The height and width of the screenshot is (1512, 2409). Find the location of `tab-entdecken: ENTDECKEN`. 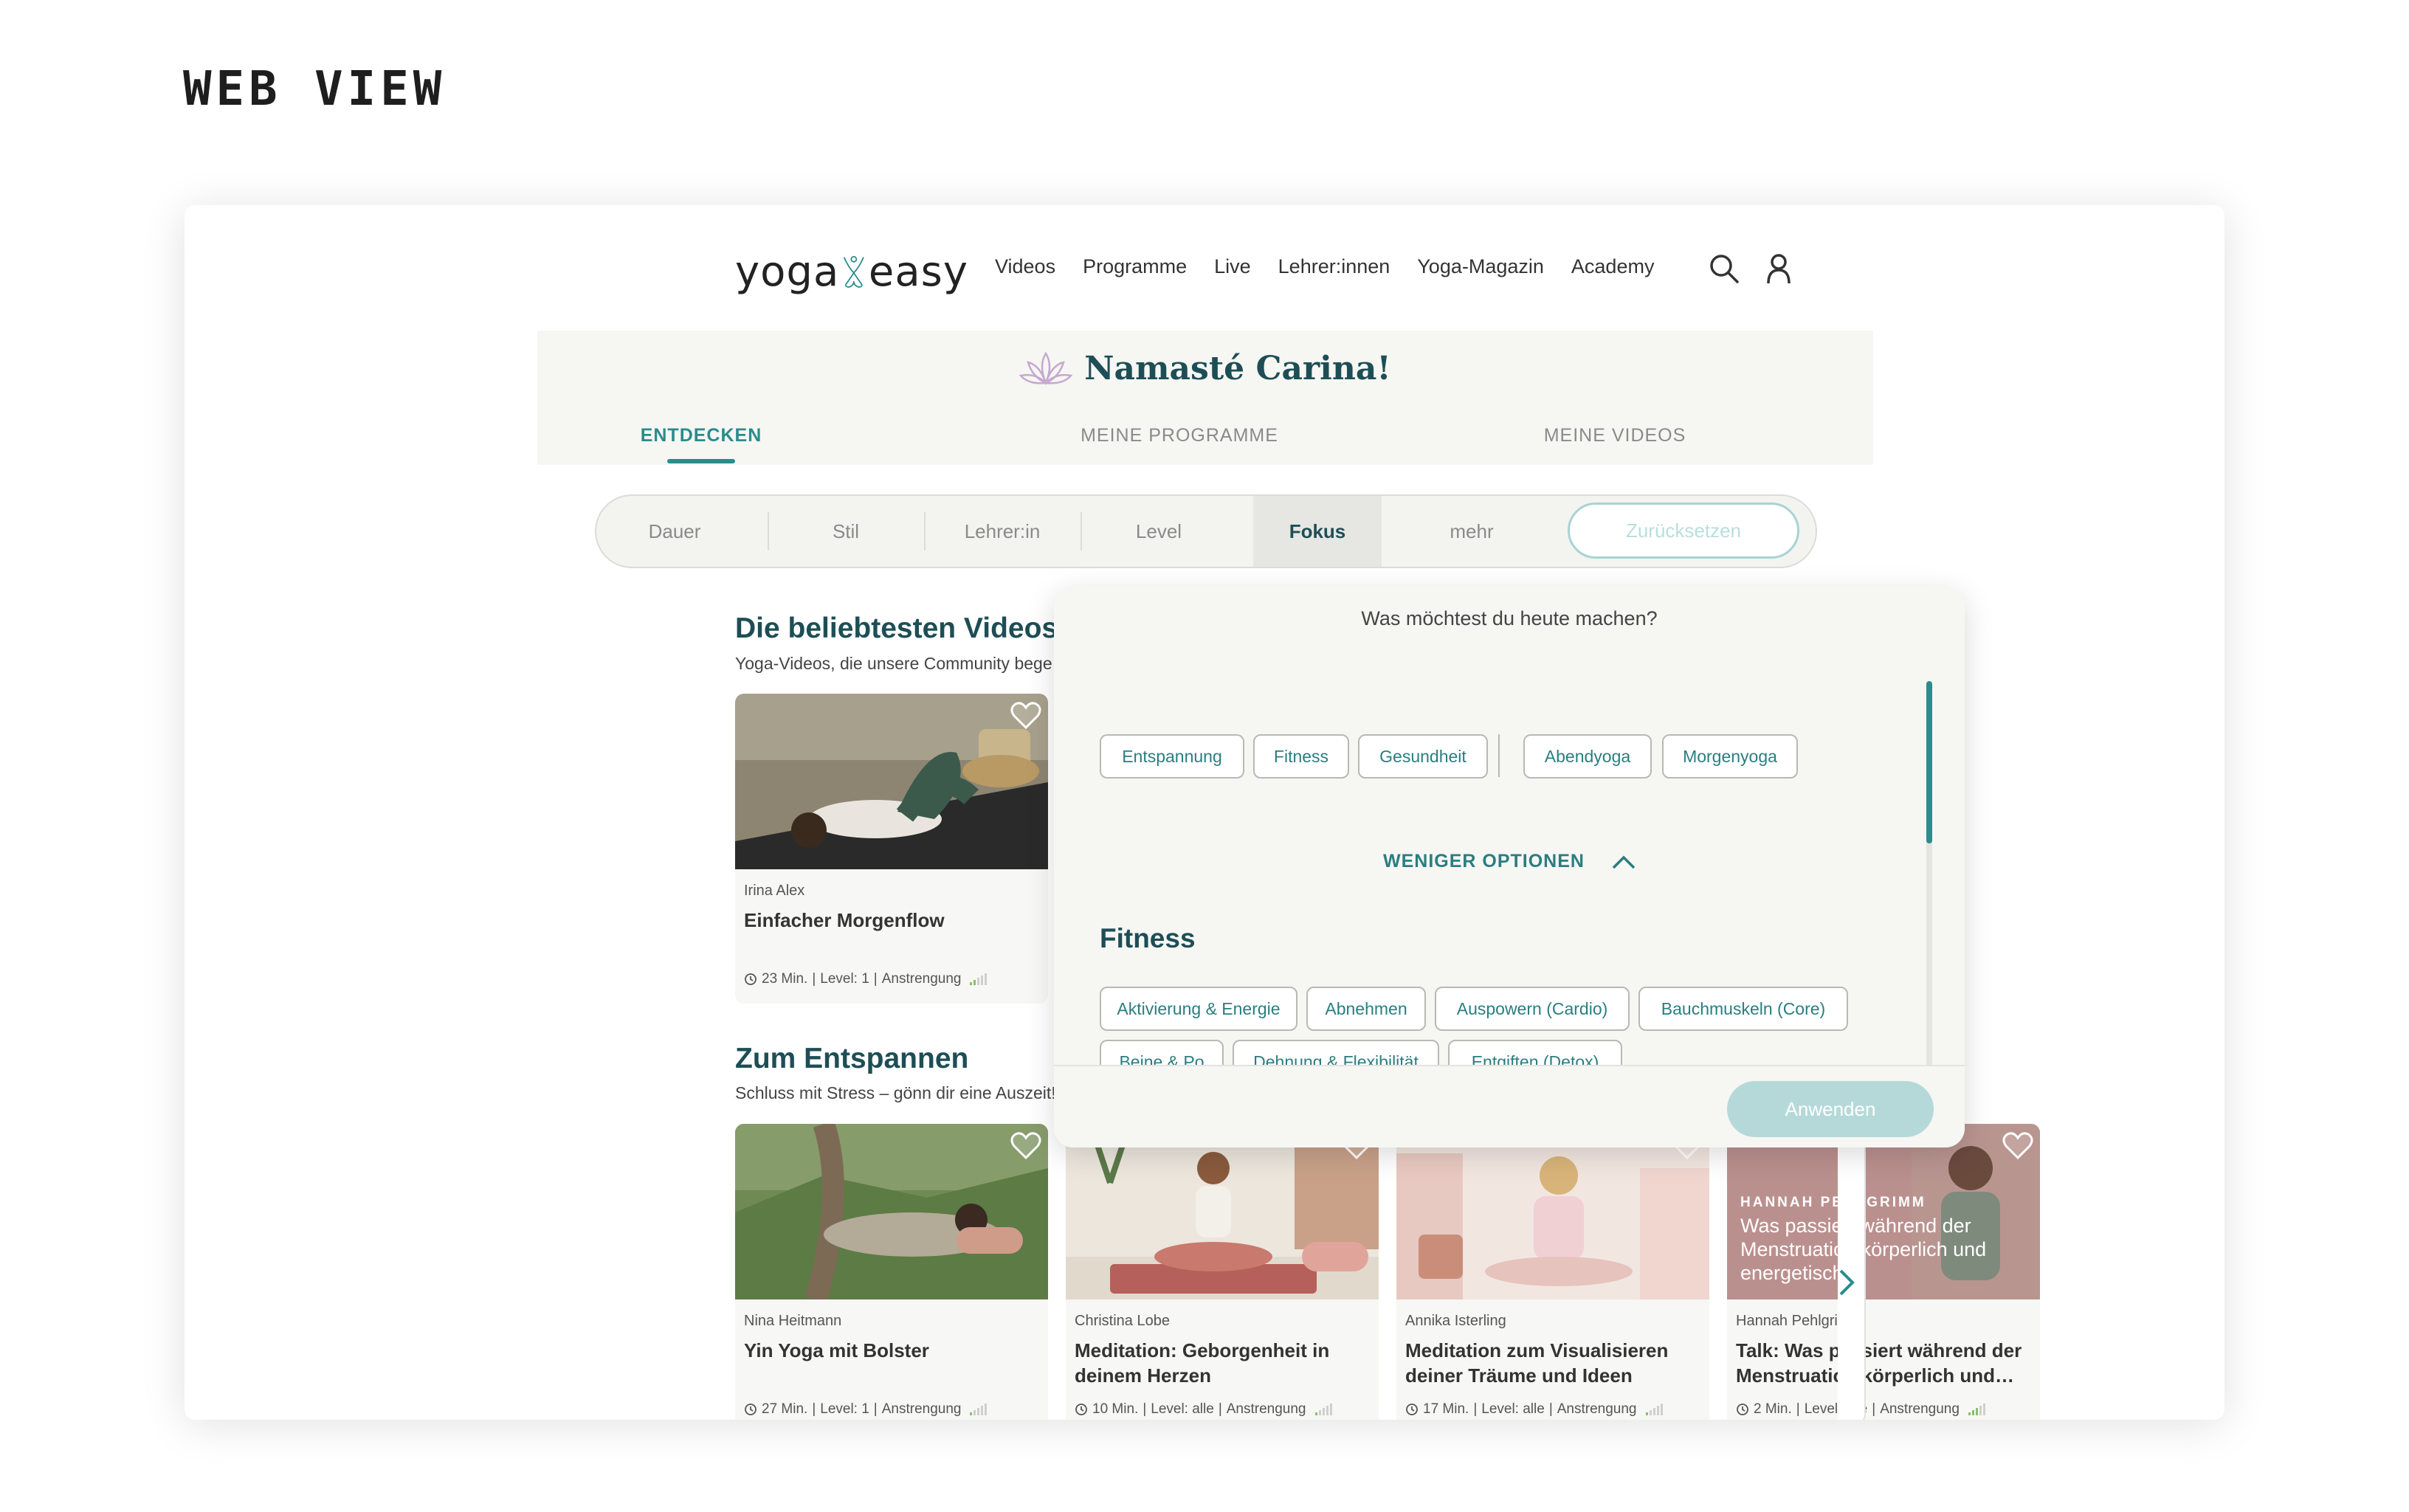

tab-entdecken: ENTDECKEN is located at coordinates (701, 435).